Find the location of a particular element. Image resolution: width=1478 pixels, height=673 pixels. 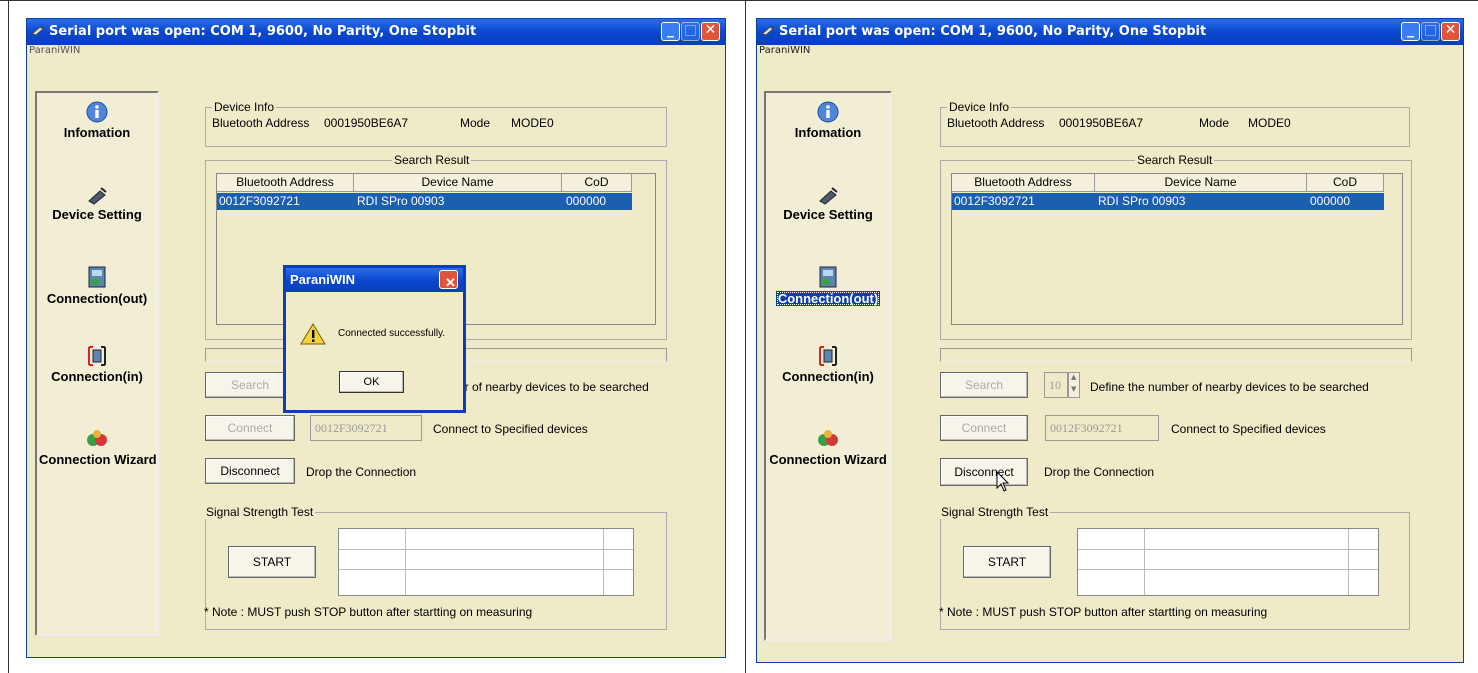

success-dialog: ParaniWIN ✕ Connected successfully. OK is located at coordinates (374, 339).